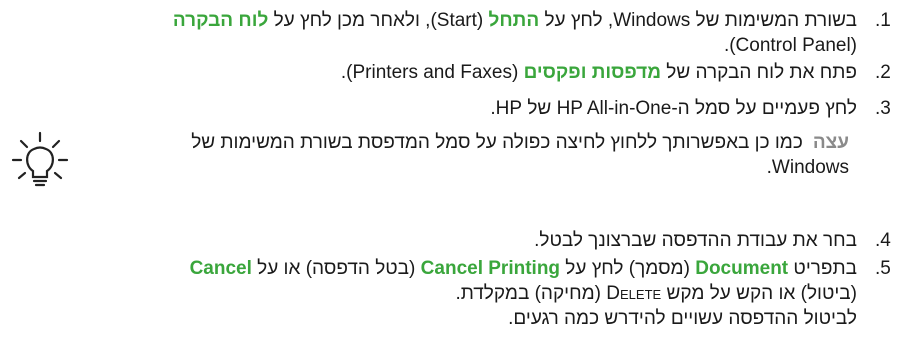 This screenshot has width=907, height=344. Describe the element at coordinates (759, 293) in the screenshot. I see `step-text: (ביטול) או הקש על מקש` at that location.